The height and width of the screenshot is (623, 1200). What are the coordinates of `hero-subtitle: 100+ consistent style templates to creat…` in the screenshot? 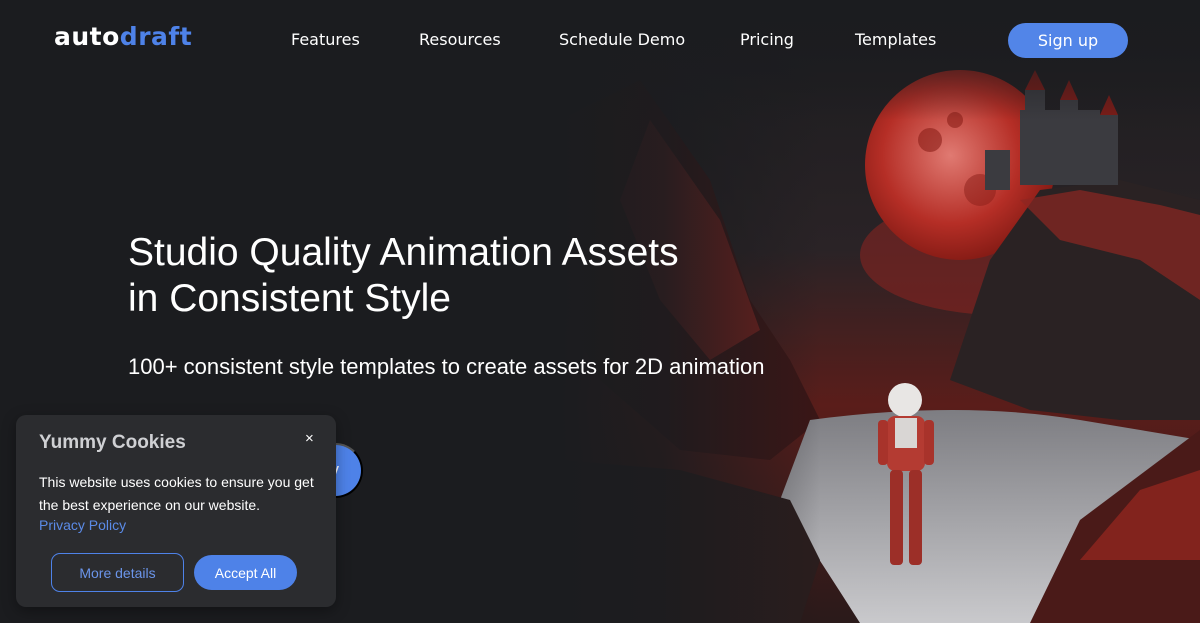 It's located at (446, 366).